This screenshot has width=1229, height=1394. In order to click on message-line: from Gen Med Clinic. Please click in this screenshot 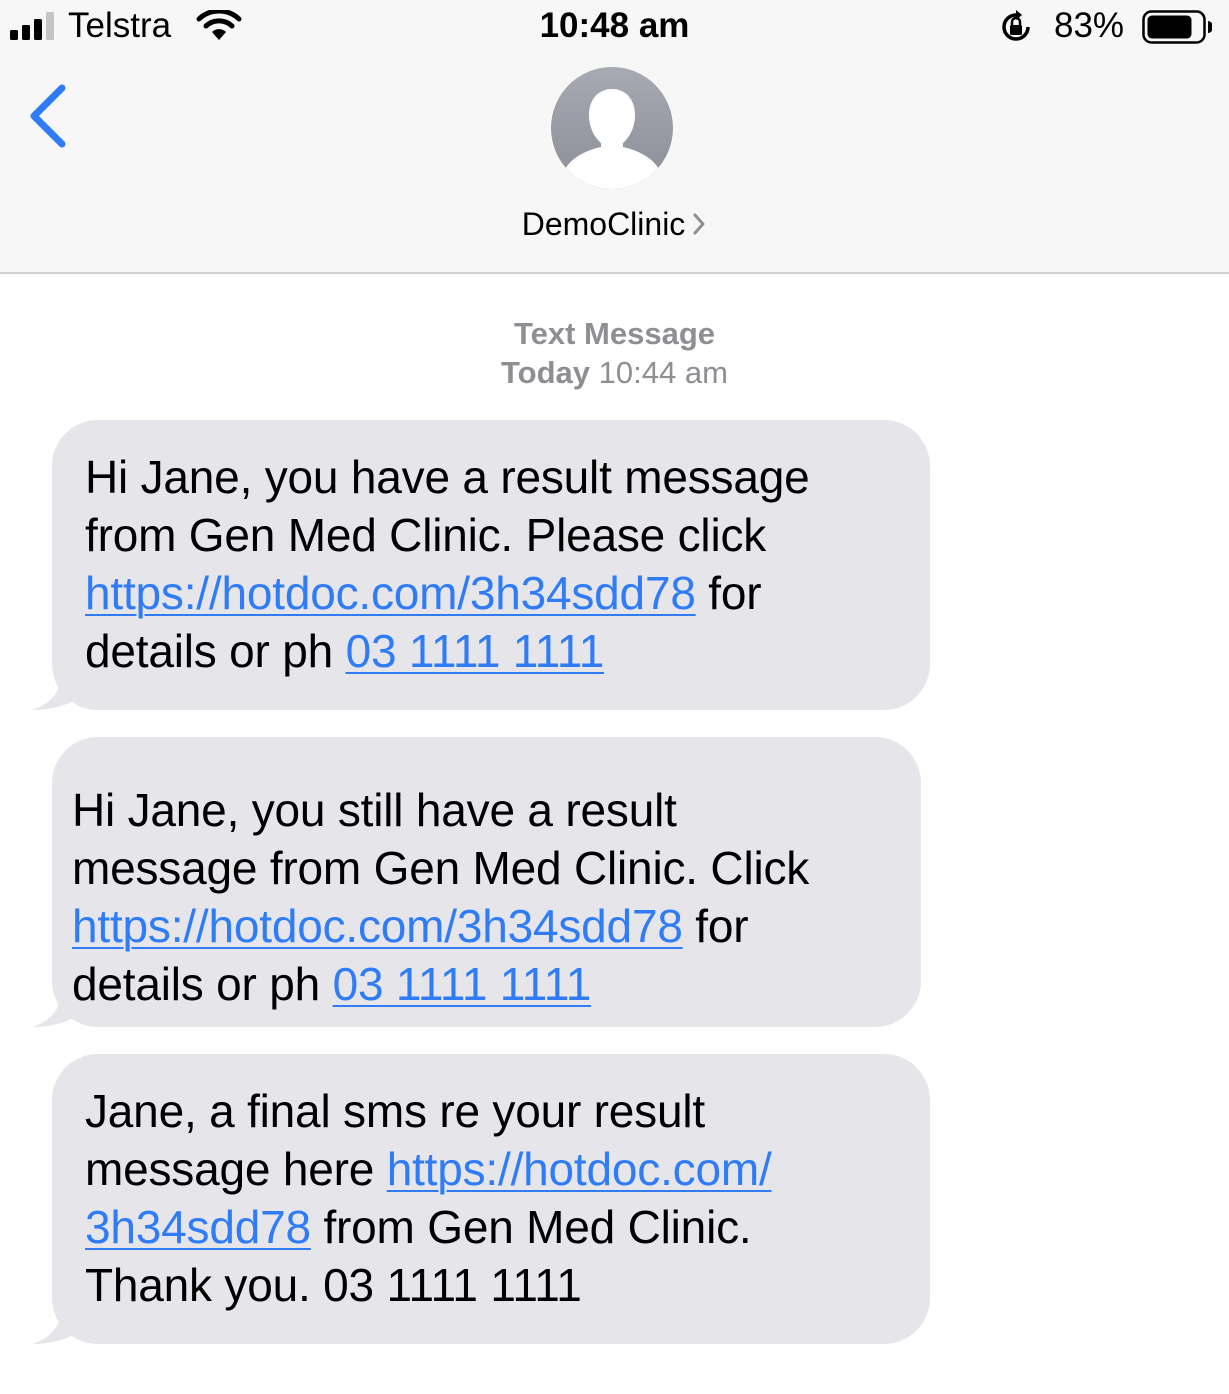, I will do `click(426, 535)`.